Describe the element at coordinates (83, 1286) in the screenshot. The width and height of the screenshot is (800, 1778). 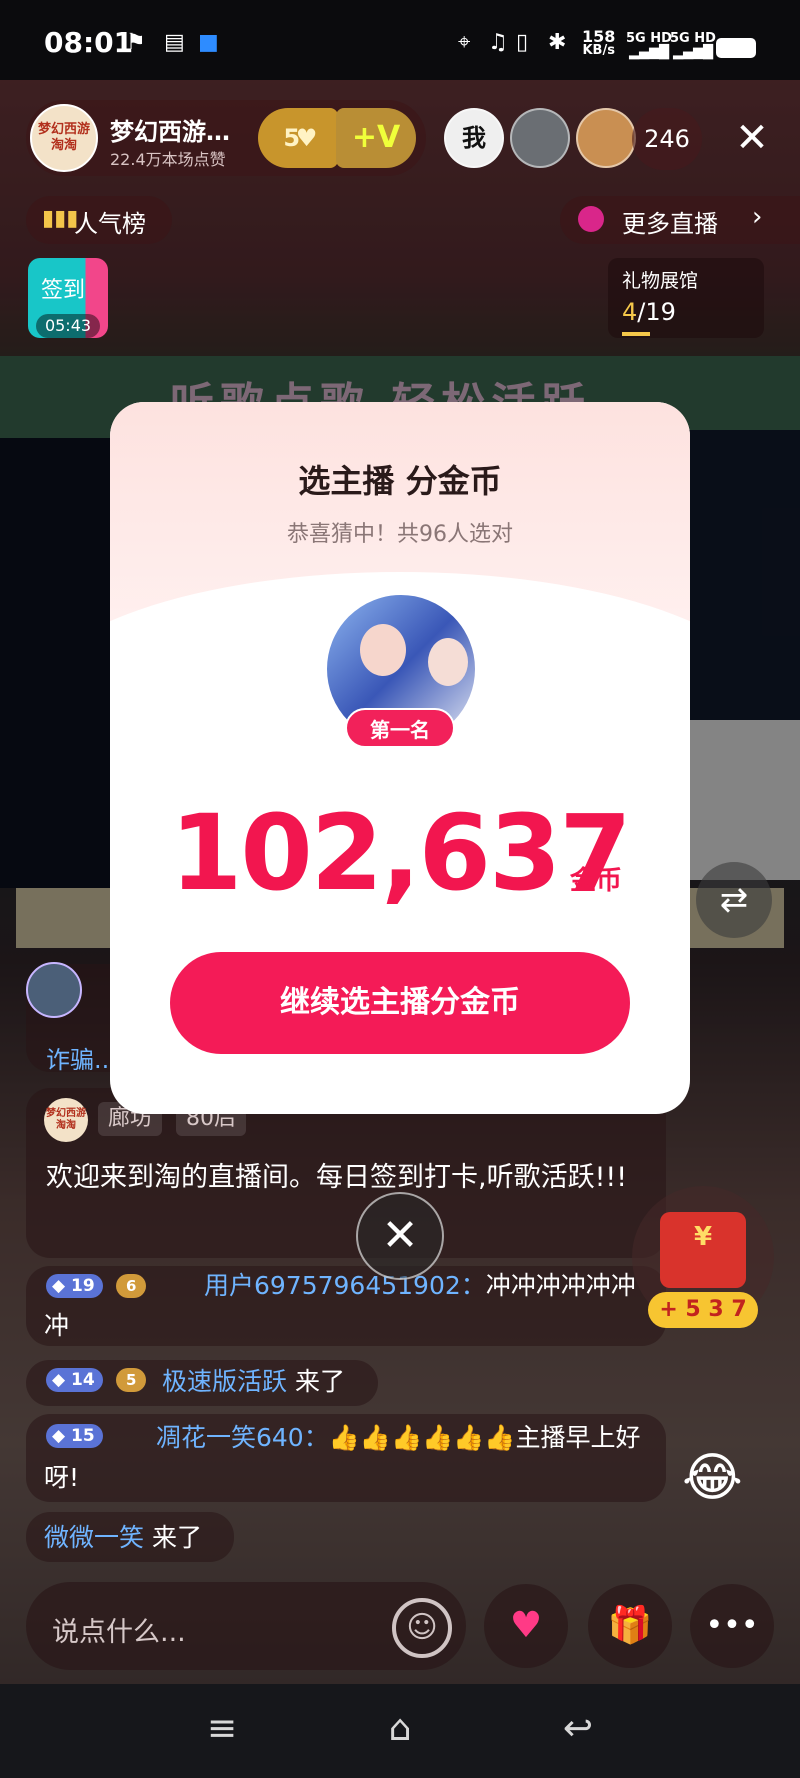
I see `user-level: 19` at that location.